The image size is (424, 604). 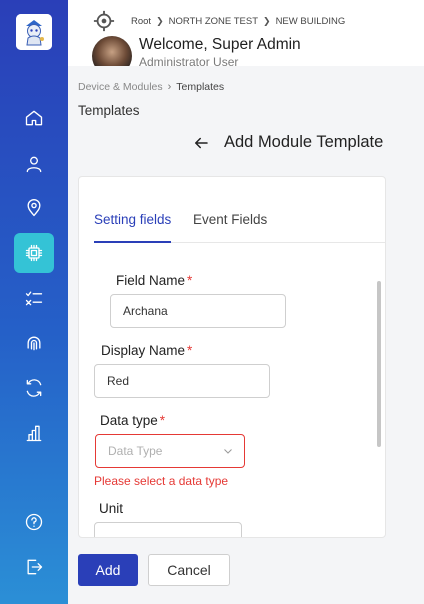 I want to click on cancel-button: Cancel, so click(x=189, y=570).